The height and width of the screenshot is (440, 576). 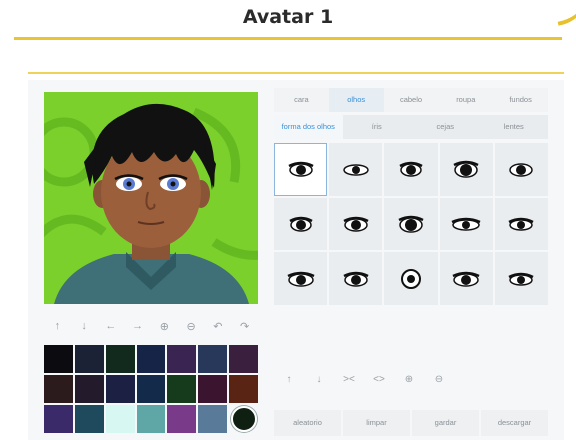 I want to click on category-tabs: cara olhos cabelo roupa fundos, so click(x=411, y=100).